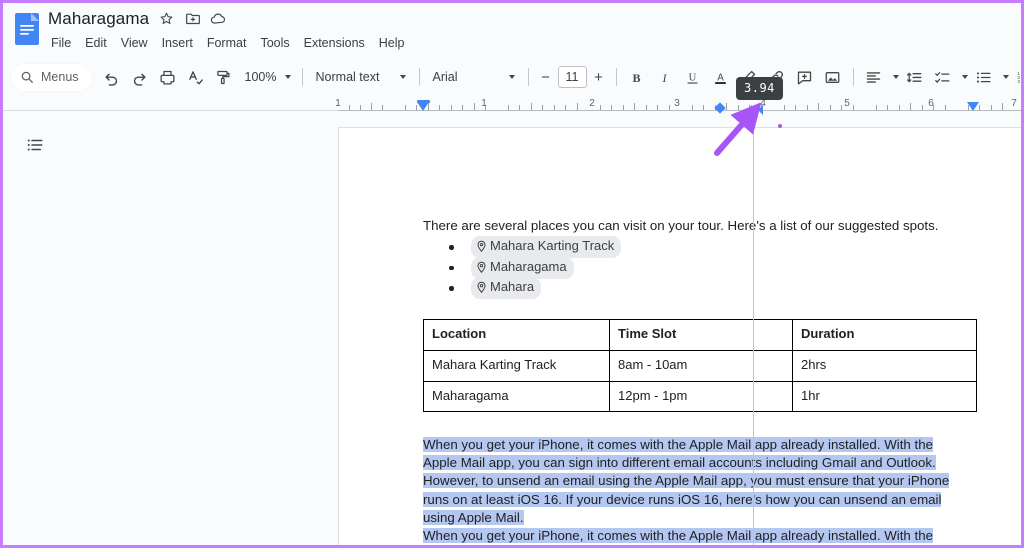 The height and width of the screenshot is (548, 1024). Describe the element at coordinates (599, 77) in the screenshot. I see `font-size-increase-button: +` at that location.